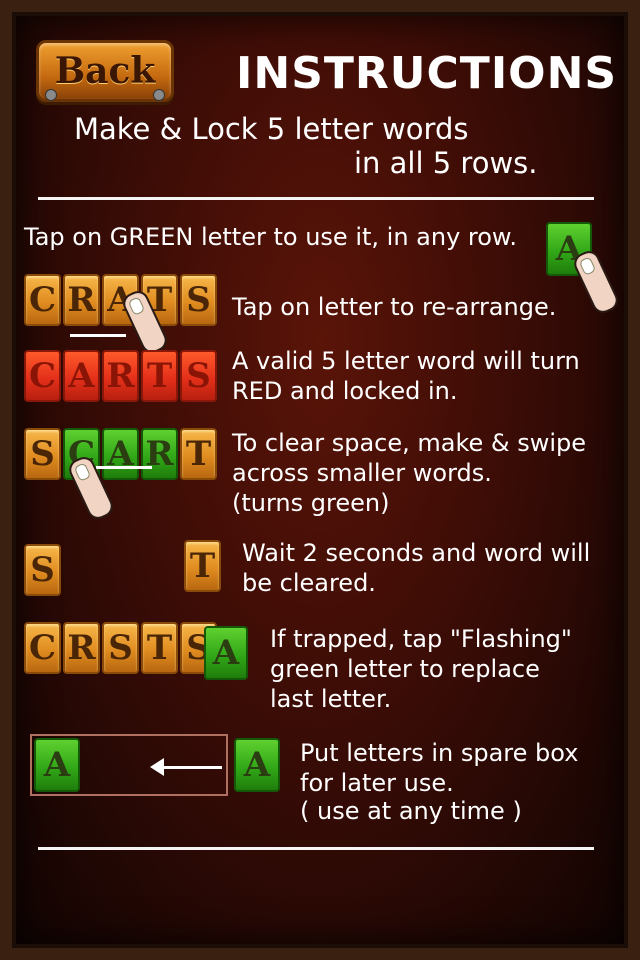 Image resolution: width=640 pixels, height=960 pixels. I want to click on back-button: Back, so click(105, 71).